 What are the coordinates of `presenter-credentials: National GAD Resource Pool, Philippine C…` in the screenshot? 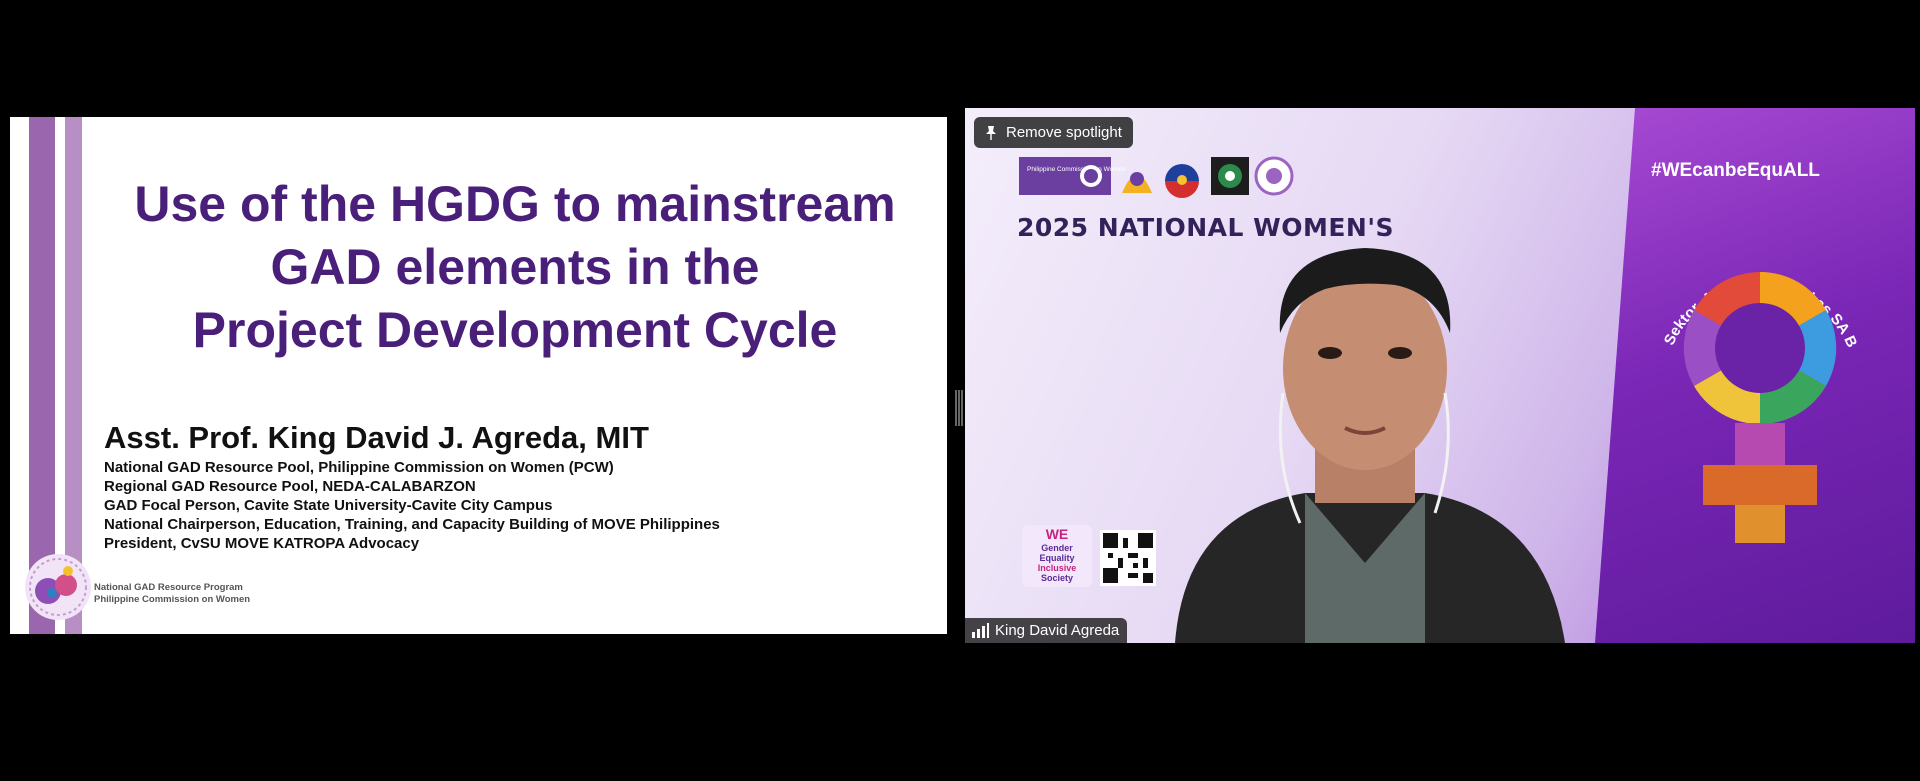 It's located at (412, 505).